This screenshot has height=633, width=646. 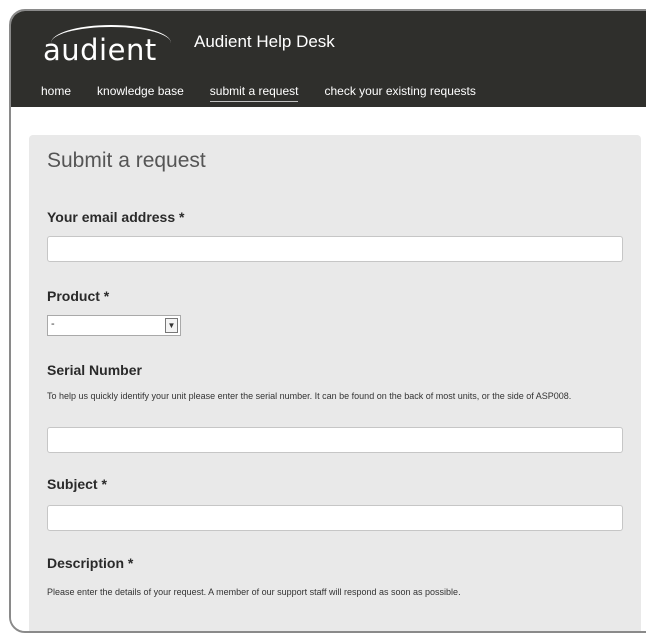 I want to click on chevron-down-icon: ▼, so click(x=171, y=325).